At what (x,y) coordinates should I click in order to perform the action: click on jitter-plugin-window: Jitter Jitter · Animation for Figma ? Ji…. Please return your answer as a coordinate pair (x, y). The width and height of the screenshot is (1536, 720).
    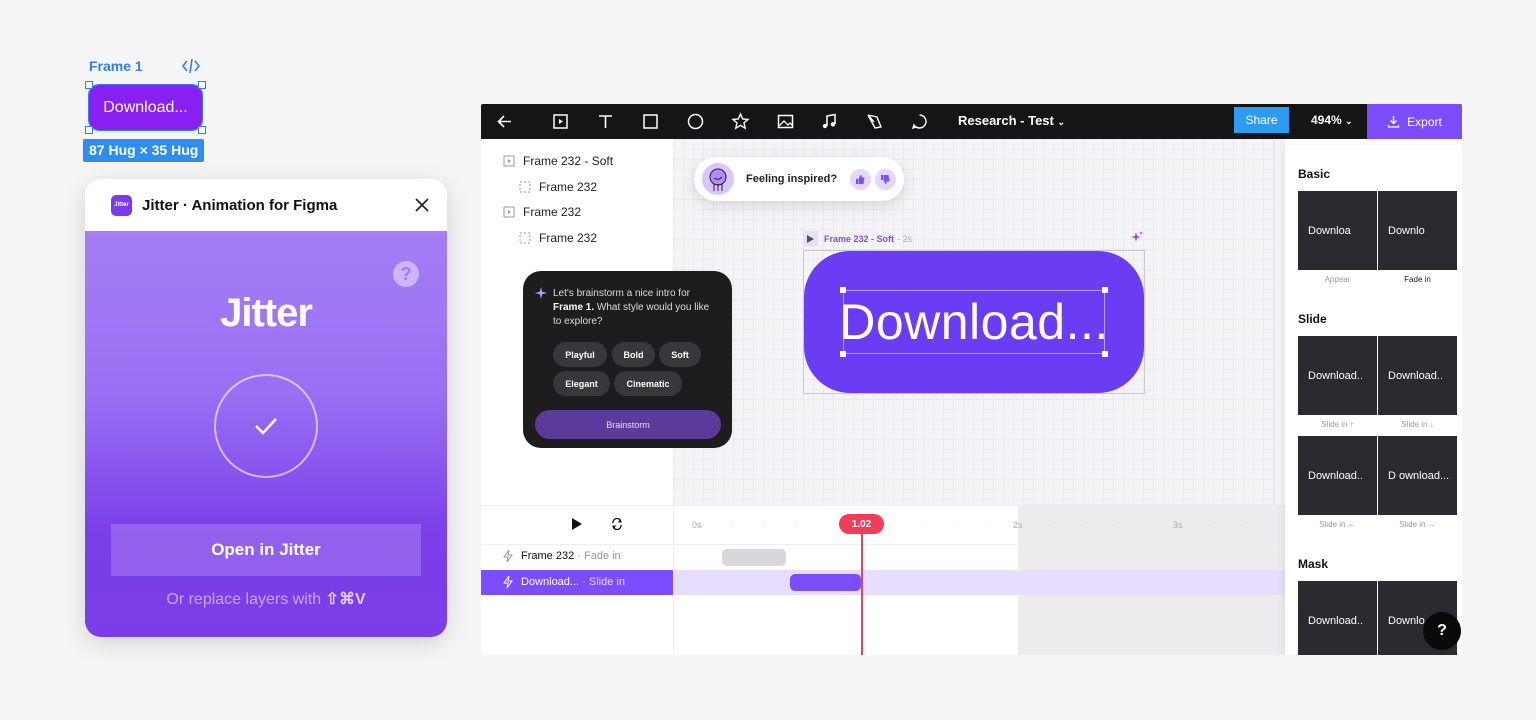
    Looking at the image, I should click on (266, 408).